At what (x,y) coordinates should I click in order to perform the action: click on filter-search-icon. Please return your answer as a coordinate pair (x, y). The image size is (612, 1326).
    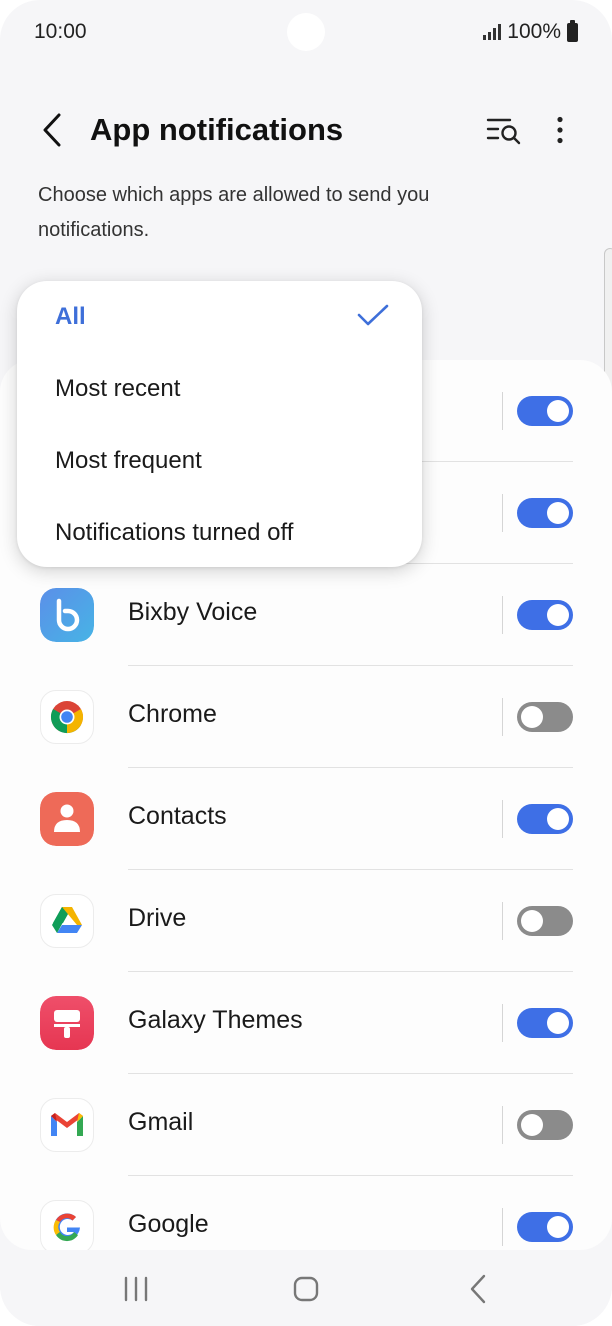
    Looking at the image, I should click on (503, 131).